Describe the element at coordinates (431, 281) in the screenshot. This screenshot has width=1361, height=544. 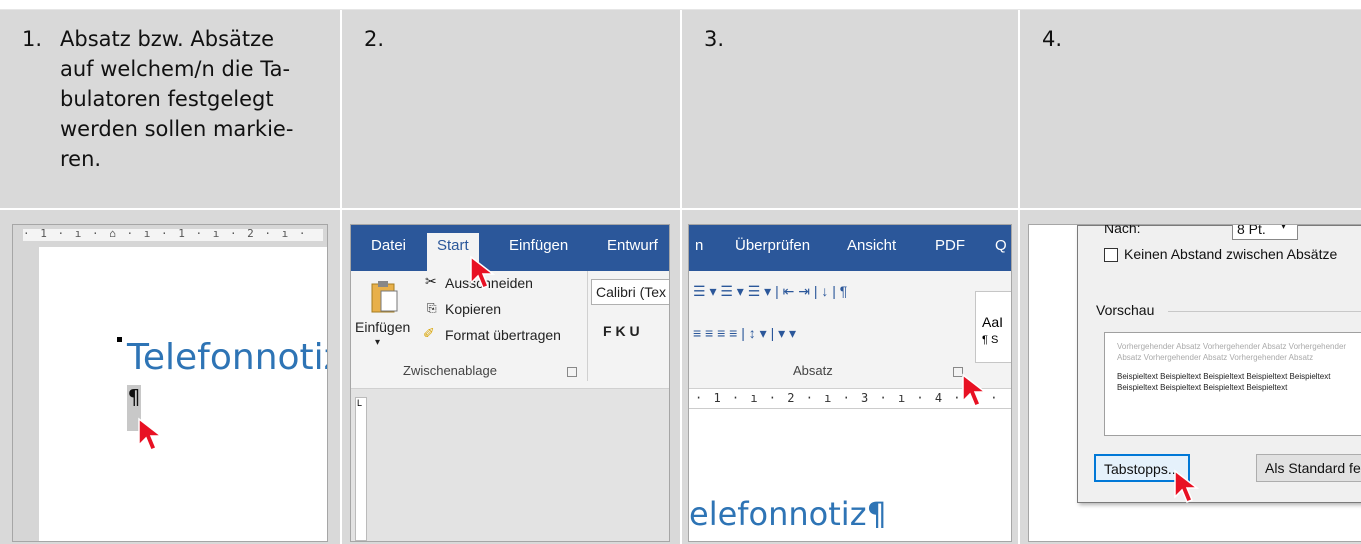
I see `scissors-icon: ✂` at that location.